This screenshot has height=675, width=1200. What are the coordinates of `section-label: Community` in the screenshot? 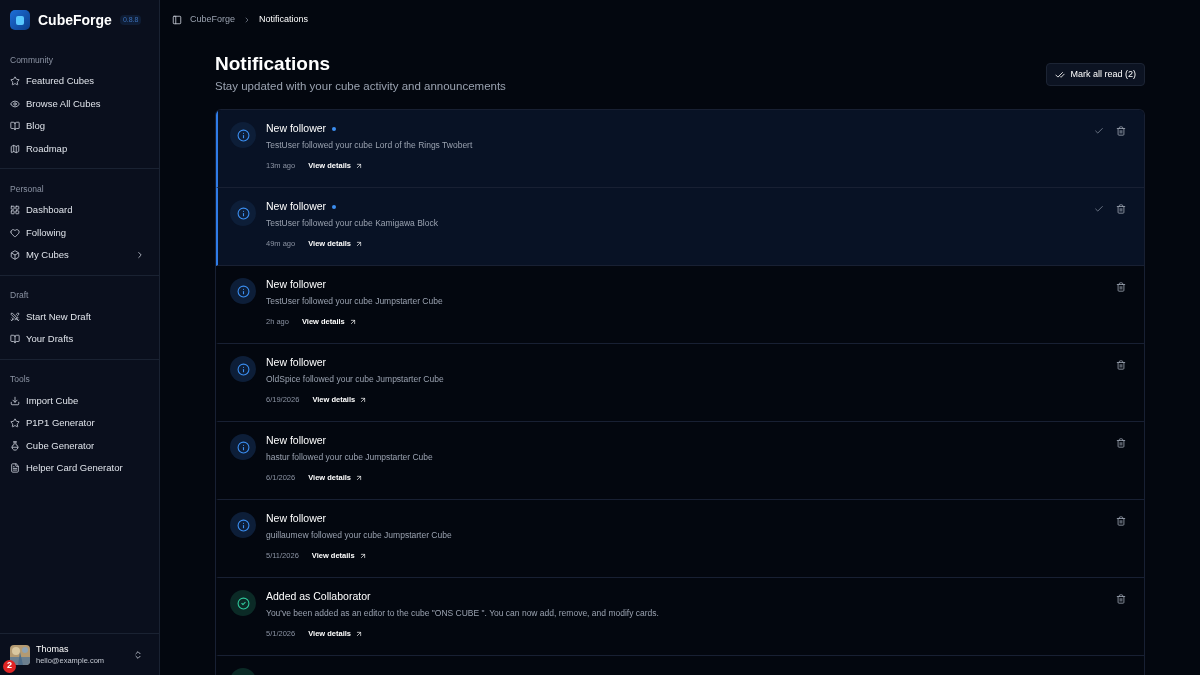 It's located at (32, 60).